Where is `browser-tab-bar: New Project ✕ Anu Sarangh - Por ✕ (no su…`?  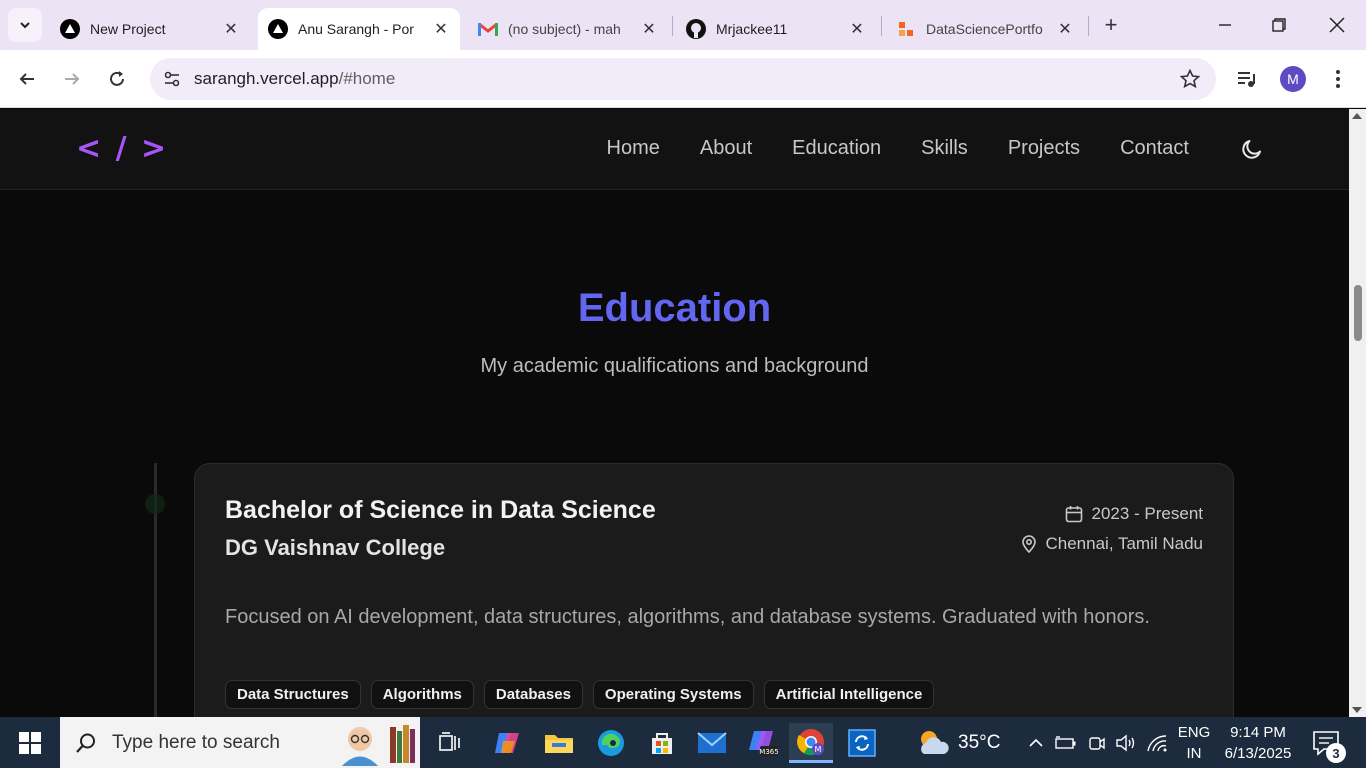 browser-tab-bar: New Project ✕ Anu Sarangh - Por ✕ (no su… is located at coordinates (683, 25).